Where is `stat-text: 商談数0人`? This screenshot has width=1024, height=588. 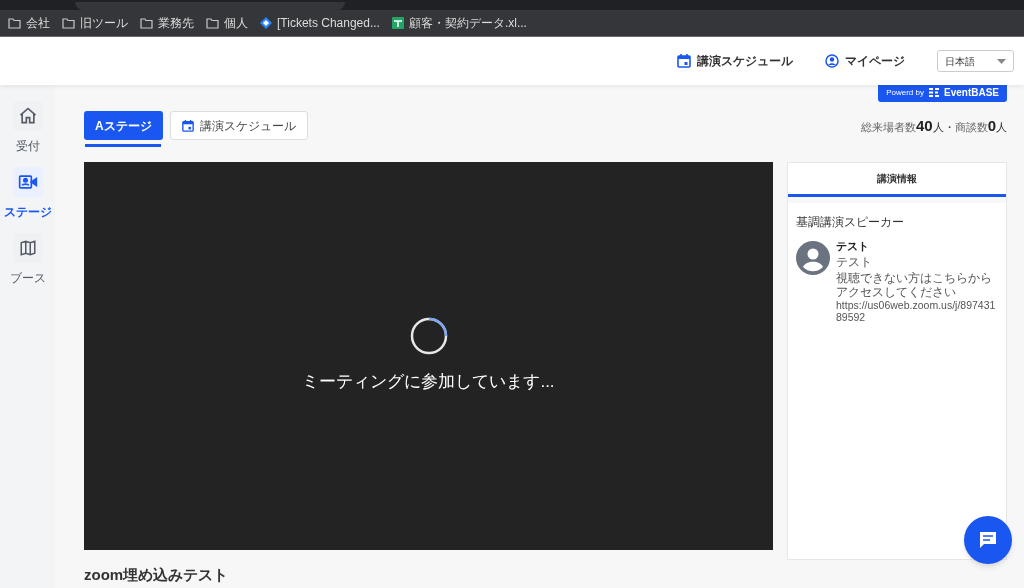 stat-text: 商談数0人 is located at coordinates (980, 125).